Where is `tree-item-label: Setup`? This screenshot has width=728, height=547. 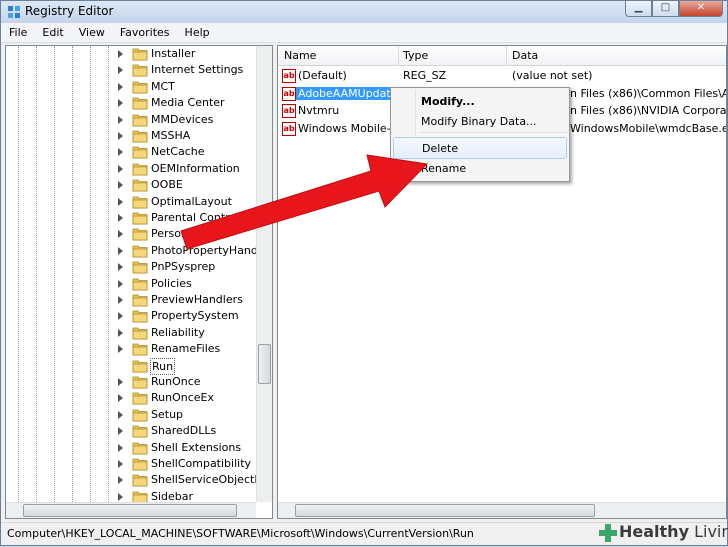 tree-item-label: Setup is located at coordinates (167, 414).